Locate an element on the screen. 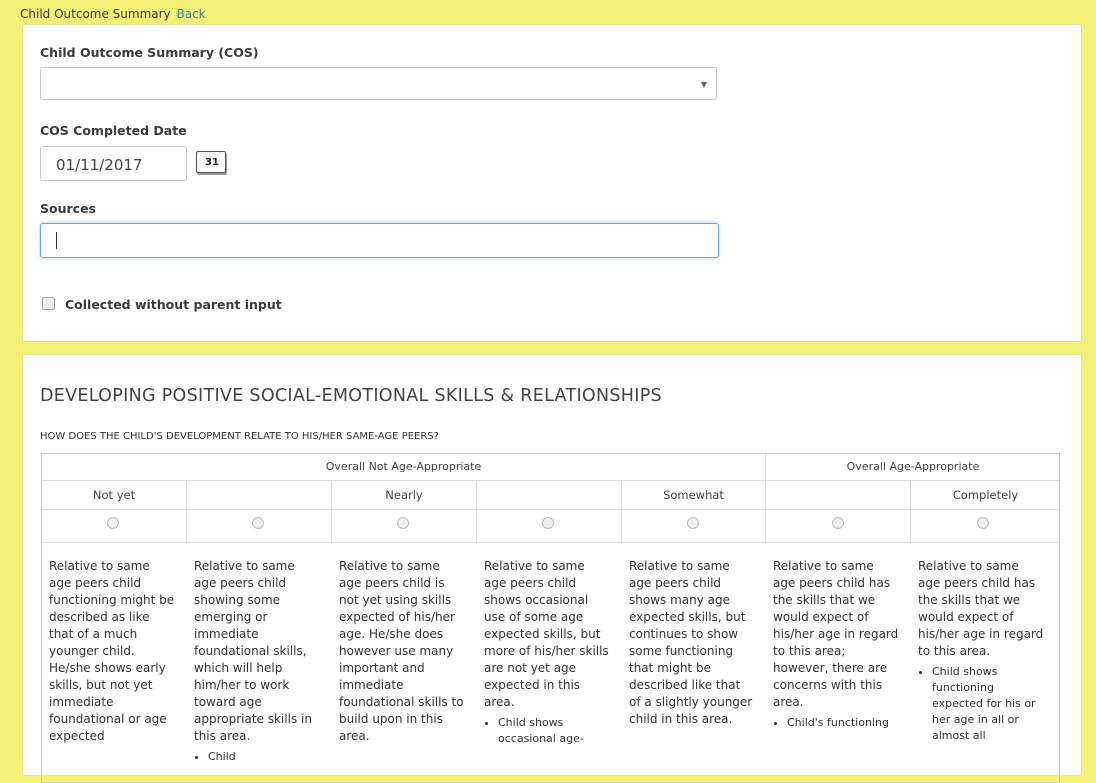  parent-input-label: Collected without parent input is located at coordinates (173, 304).